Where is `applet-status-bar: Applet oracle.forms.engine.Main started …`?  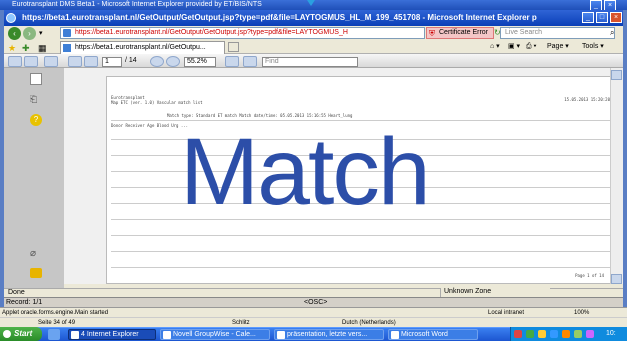 applet-status-bar: Applet oracle.forms.engine.Main started … is located at coordinates (313, 312).